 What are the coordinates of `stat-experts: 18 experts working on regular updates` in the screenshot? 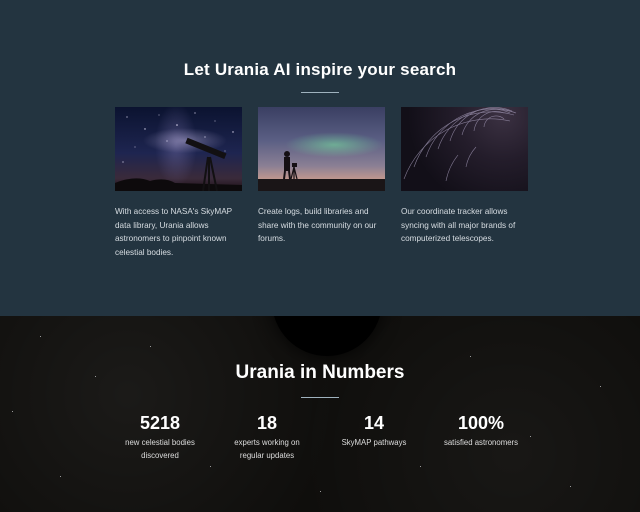 It's located at (267, 437).